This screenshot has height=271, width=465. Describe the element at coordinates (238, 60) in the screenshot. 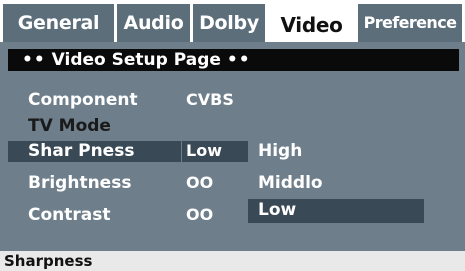

I see `title-dots-right: ••` at that location.